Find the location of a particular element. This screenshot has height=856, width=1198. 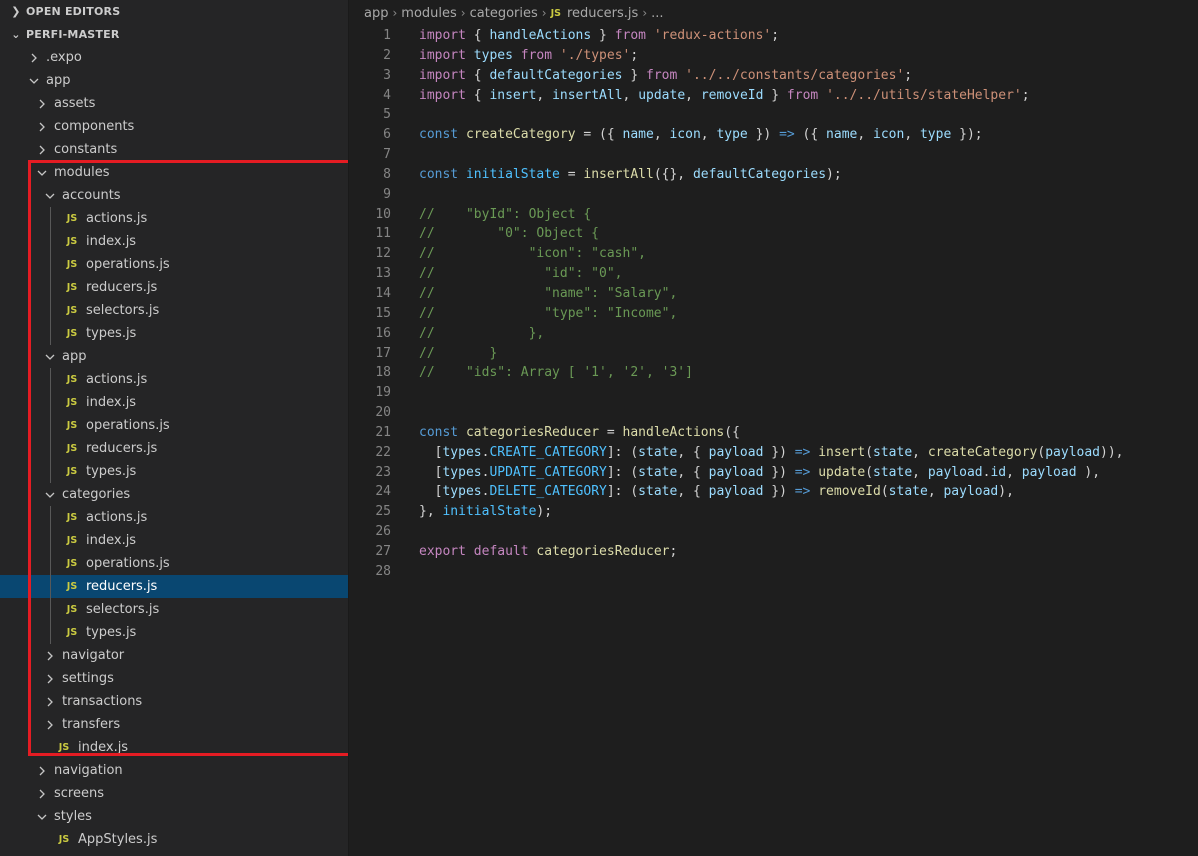

tree-folder: accounts is located at coordinates (174, 195).